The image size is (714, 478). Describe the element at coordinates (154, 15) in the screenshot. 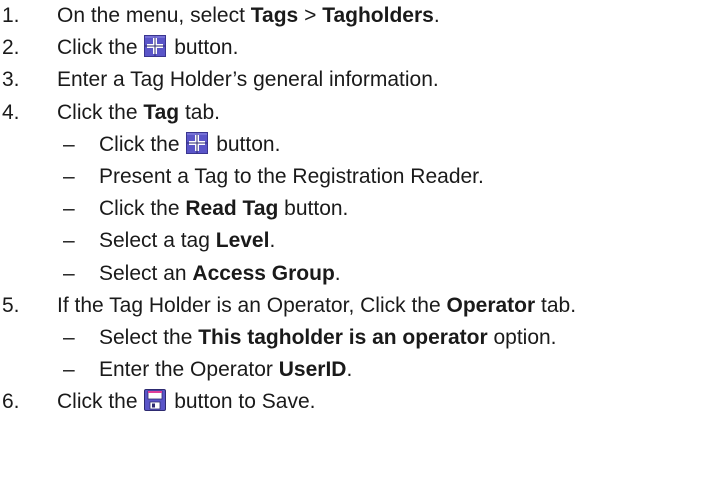

I see `step-text-run: On the menu, select` at that location.